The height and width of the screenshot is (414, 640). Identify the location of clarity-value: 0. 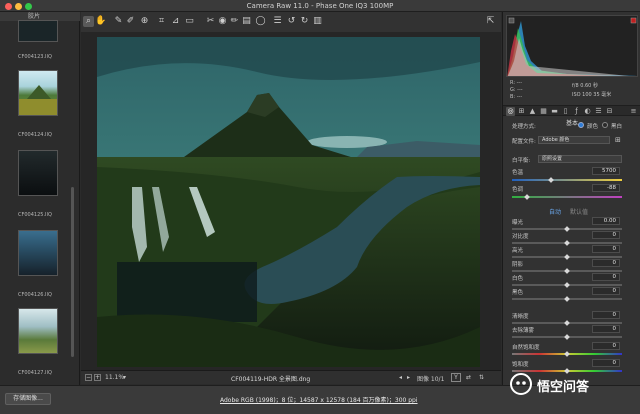
(606, 315).